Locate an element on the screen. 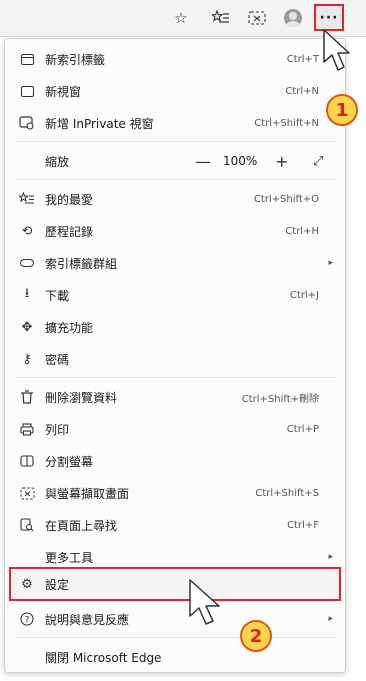  fullscreen-icon: ⤢ is located at coordinates (318, 161).